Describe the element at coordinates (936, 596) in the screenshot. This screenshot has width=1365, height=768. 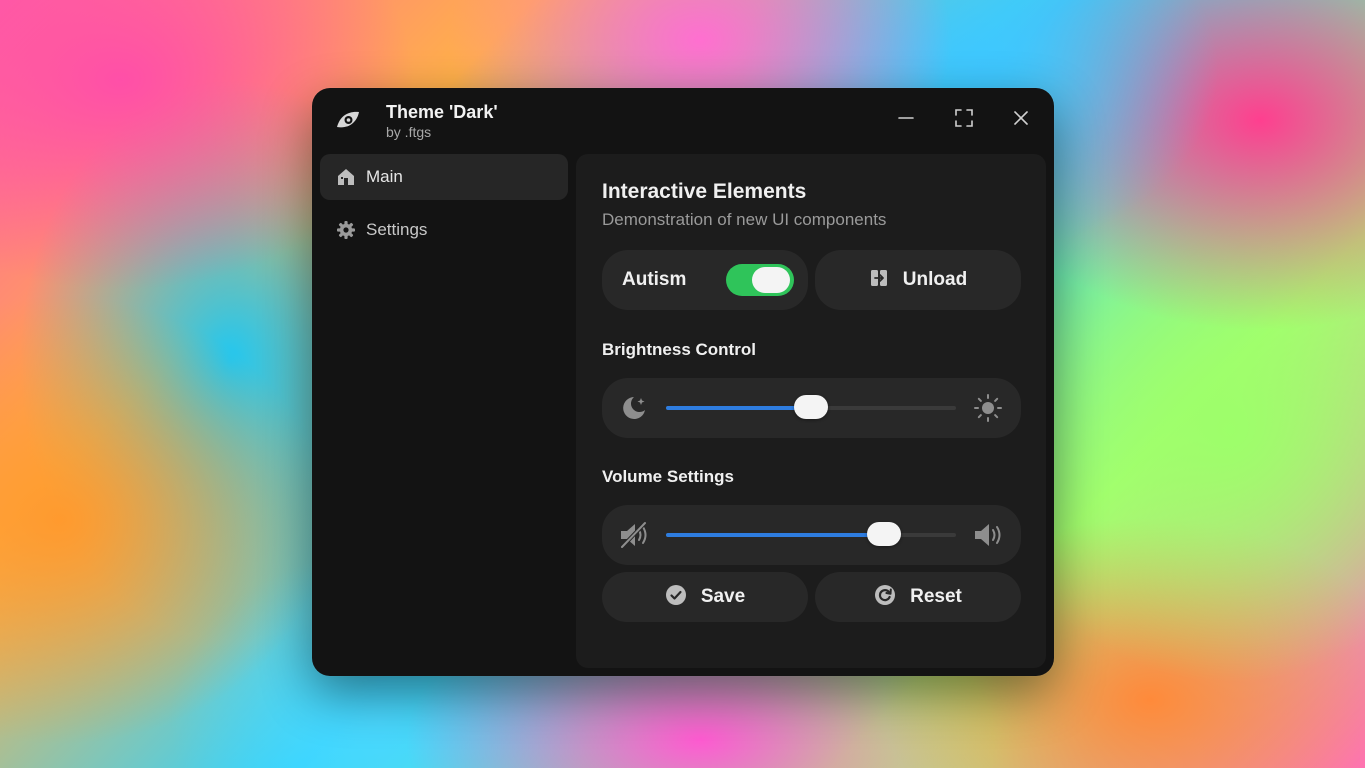
I see `reset-button-label: Reset` at that location.